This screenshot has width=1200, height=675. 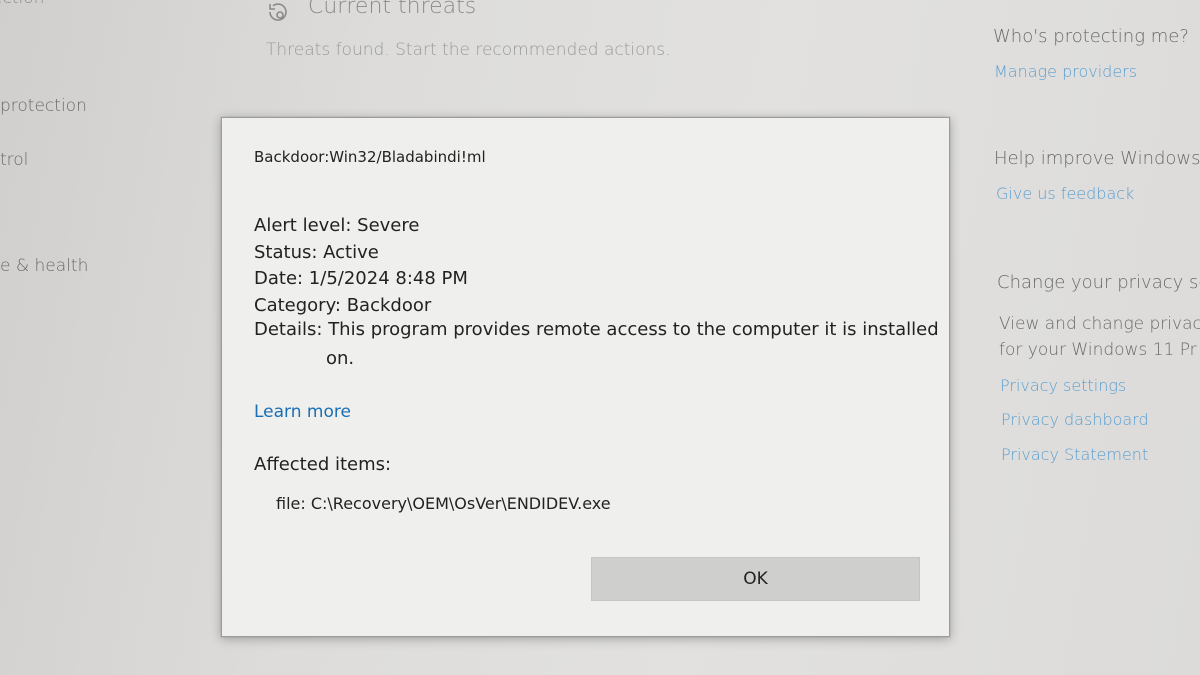 I want to click on privacy-dashboard-link: Privacy dashboard, so click(x=1075, y=419).